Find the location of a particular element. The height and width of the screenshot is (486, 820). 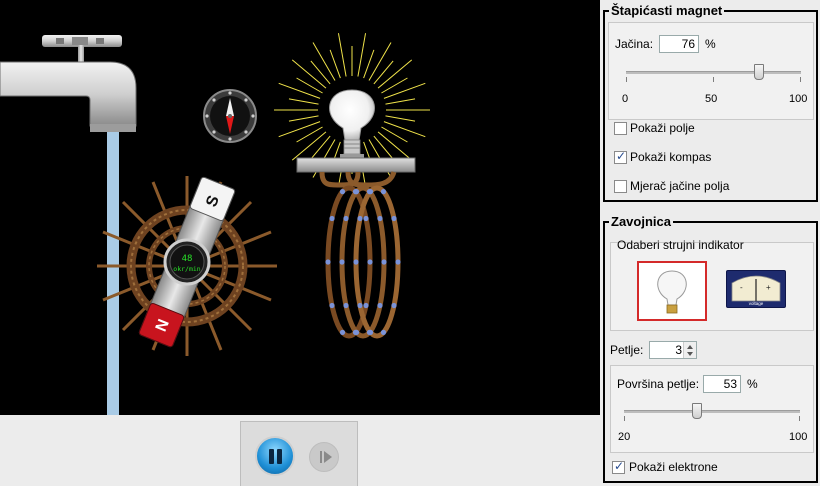

indicator-box: Odaberi strujni indikator - + voltage is located at coordinates (712, 284).